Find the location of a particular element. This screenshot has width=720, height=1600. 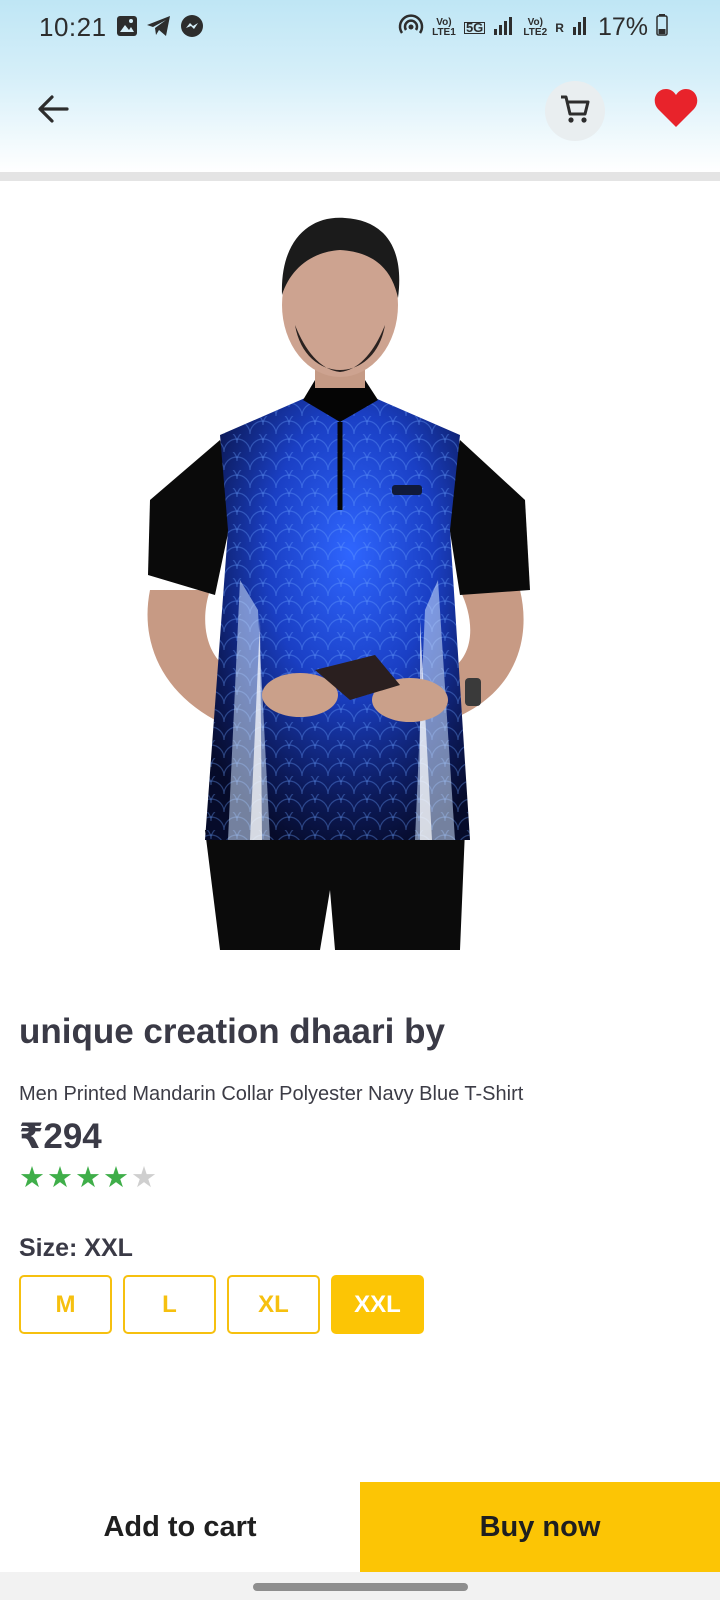

add-to-cart-button: Add to cart is located at coordinates (180, 1527).